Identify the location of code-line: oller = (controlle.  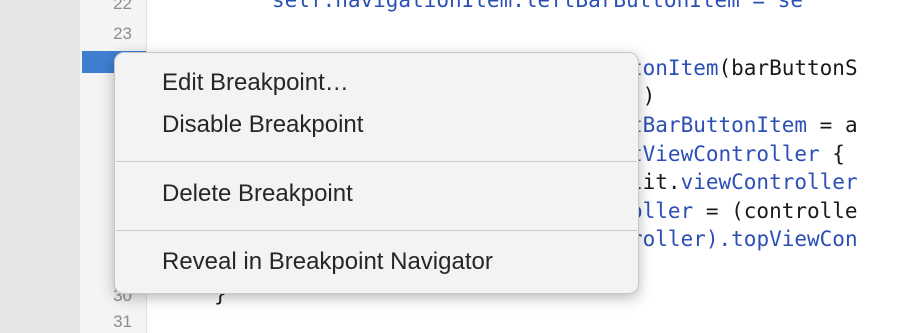
(744, 211).